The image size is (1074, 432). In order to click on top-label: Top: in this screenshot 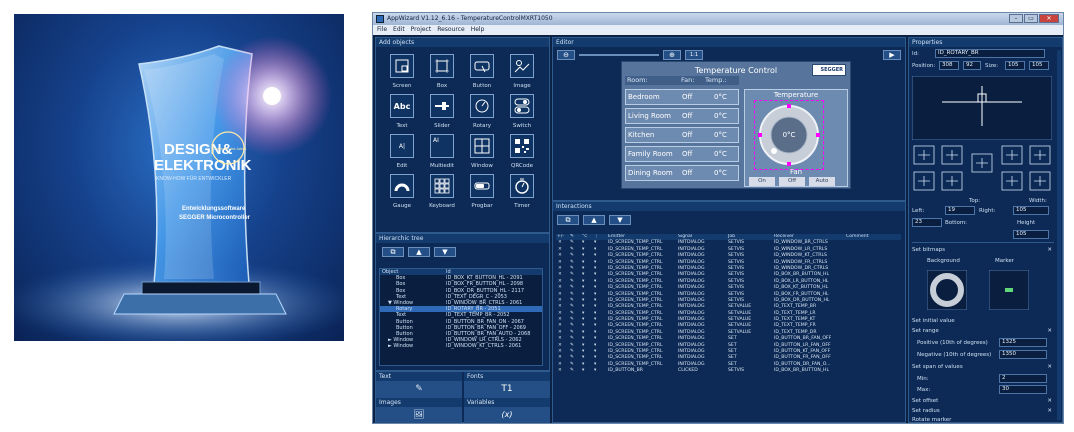, I will do `click(975, 201)`.